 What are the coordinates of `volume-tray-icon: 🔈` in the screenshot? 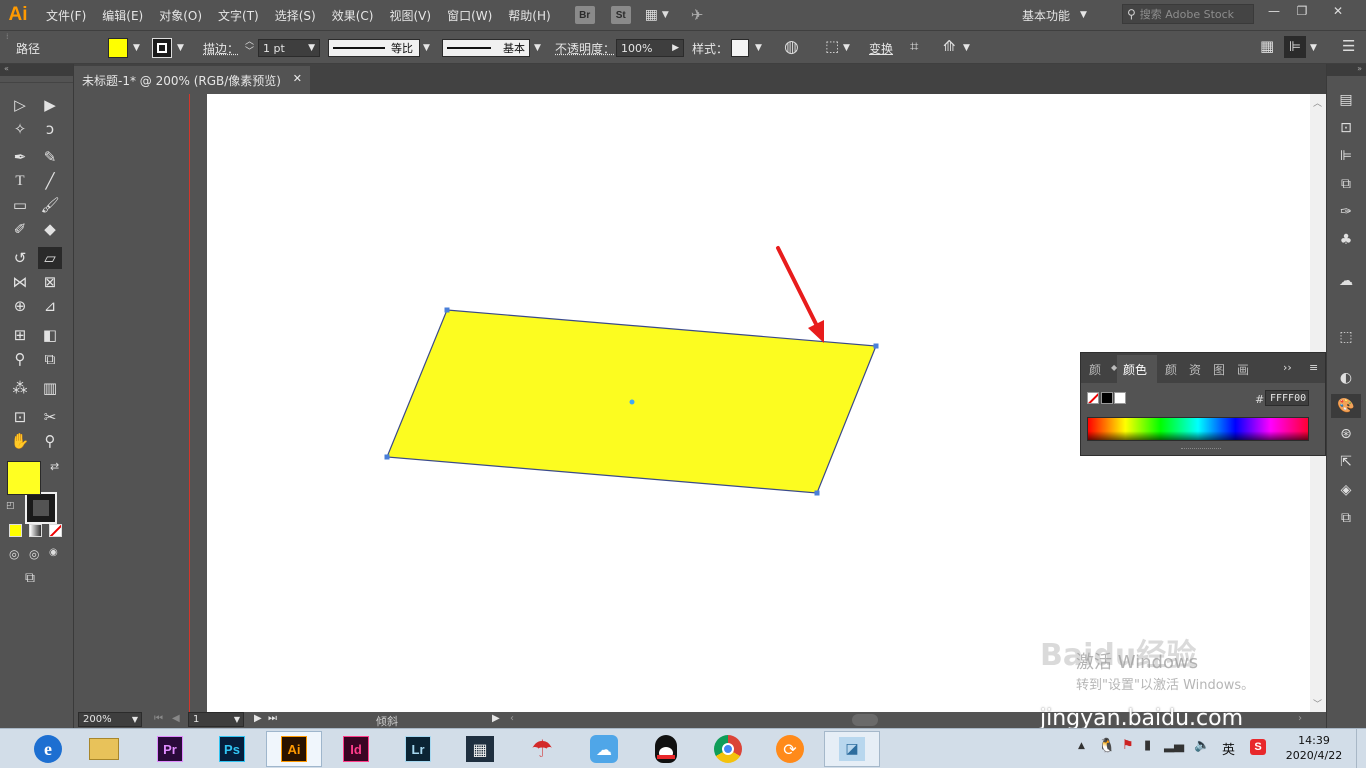 It's located at (1202, 745).